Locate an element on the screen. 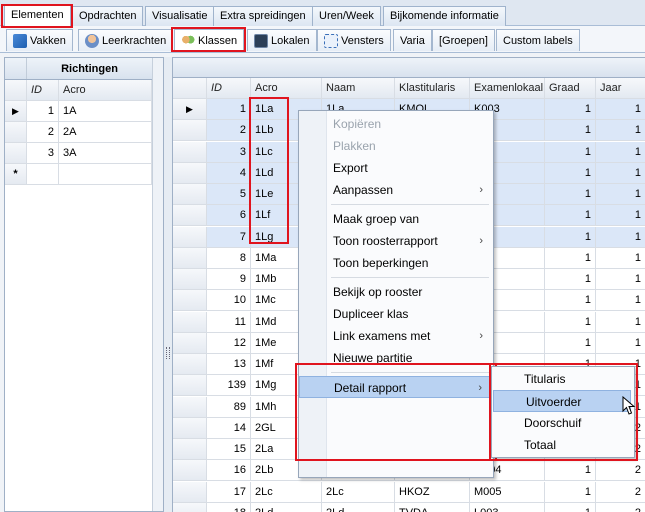  cell-acro: 2A is located at coordinates (105, 132).